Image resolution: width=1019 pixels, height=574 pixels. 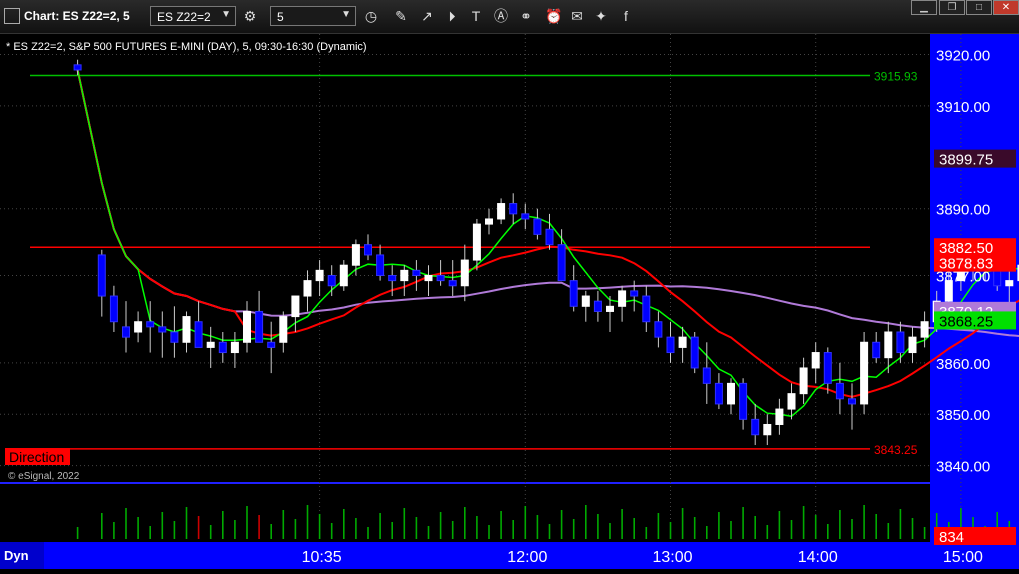 I want to click on maximize-button: □, so click(x=979, y=7).